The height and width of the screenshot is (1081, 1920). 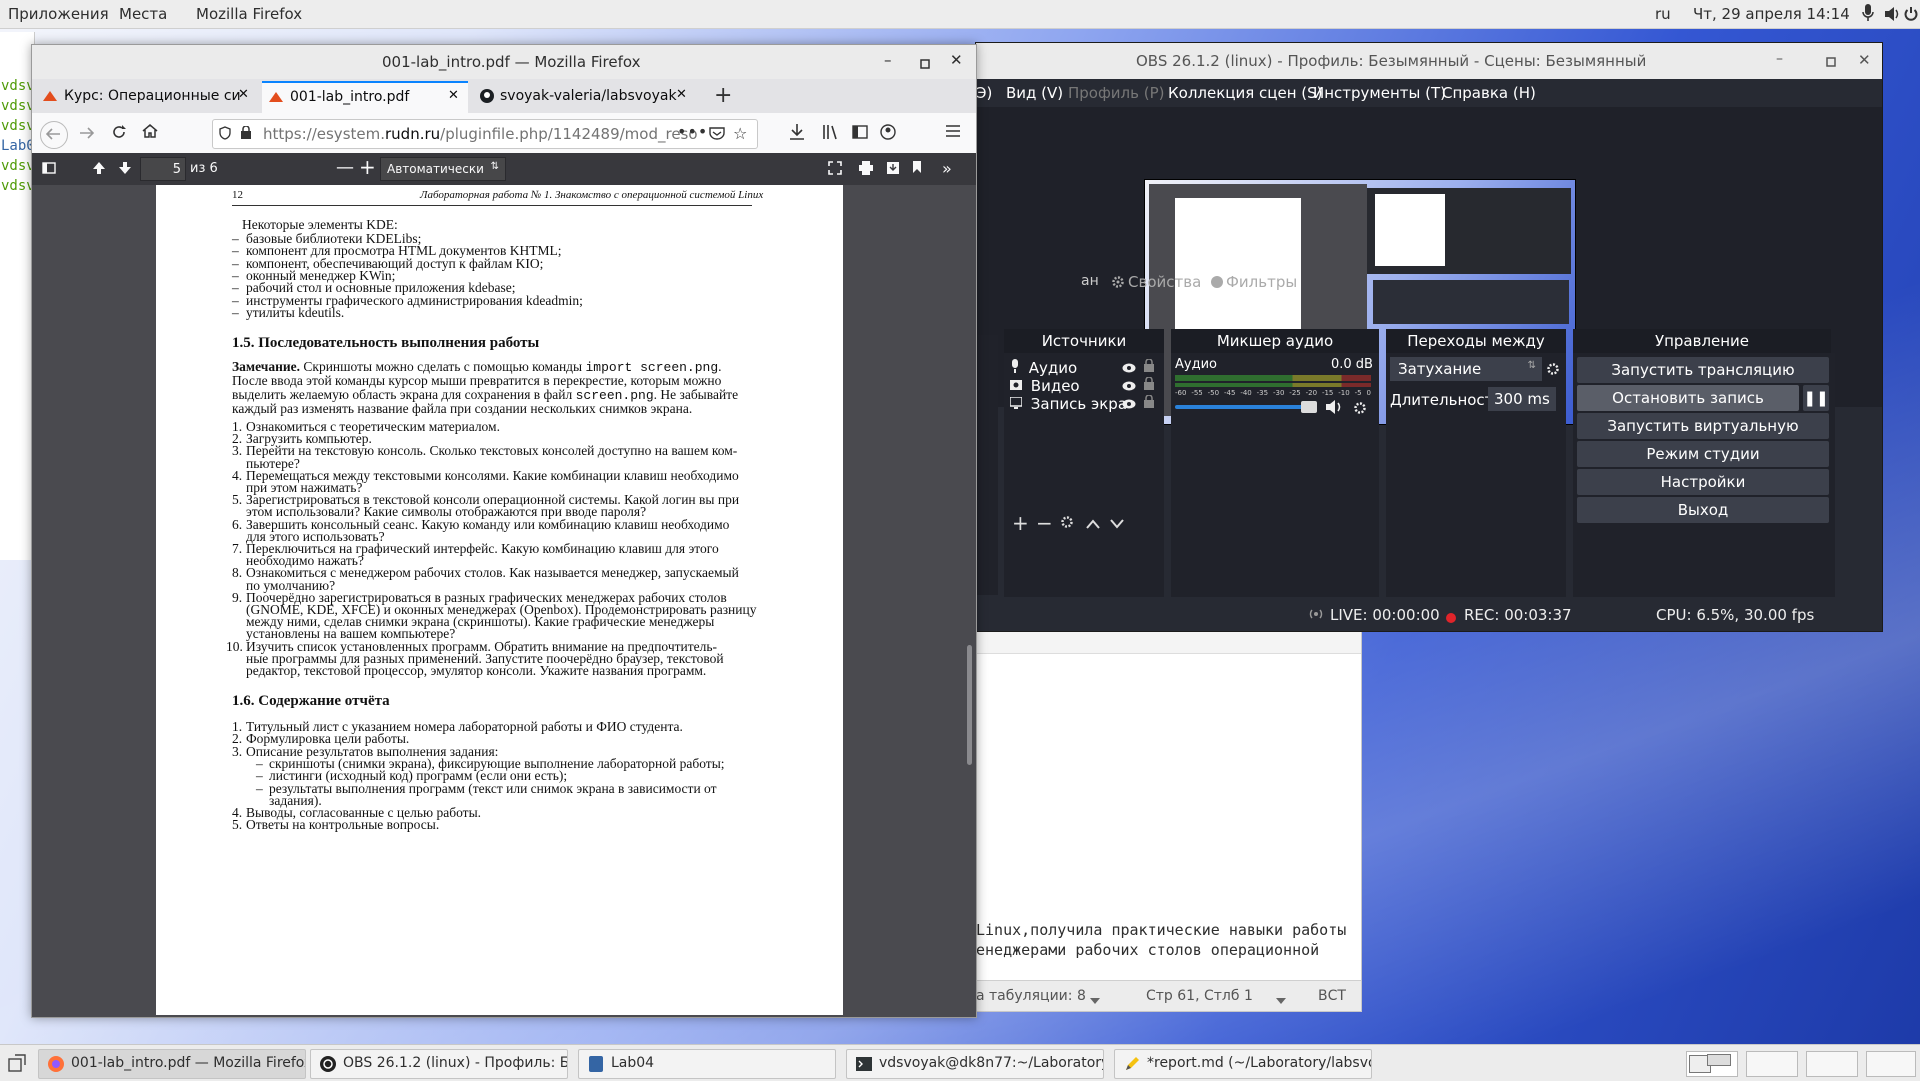 I want to click on menu-profile: Профиль (P), so click(x=1116, y=93).